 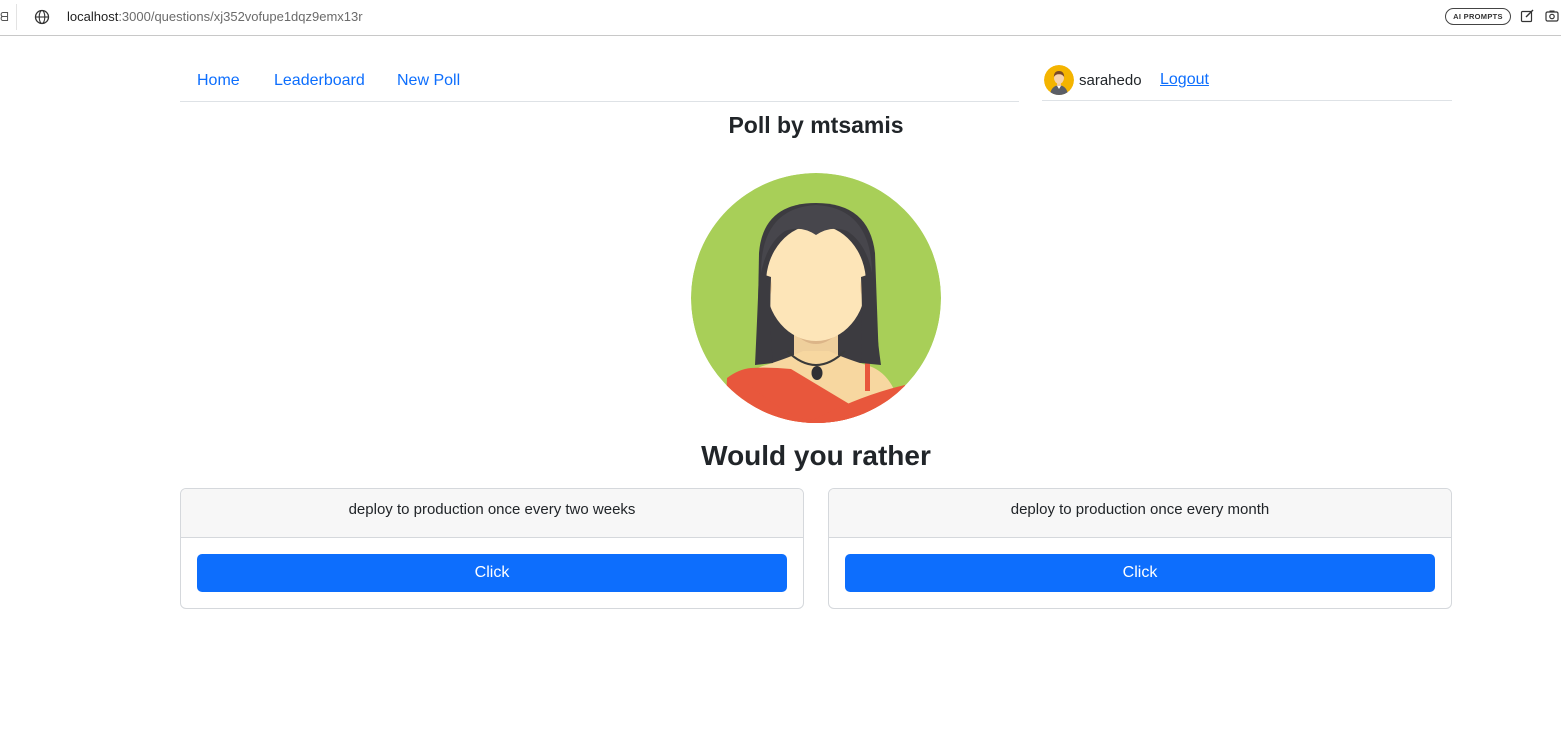 What do you see at coordinates (4, 17) in the screenshot?
I see `tab-edge-glyph: ᗺ` at bounding box center [4, 17].